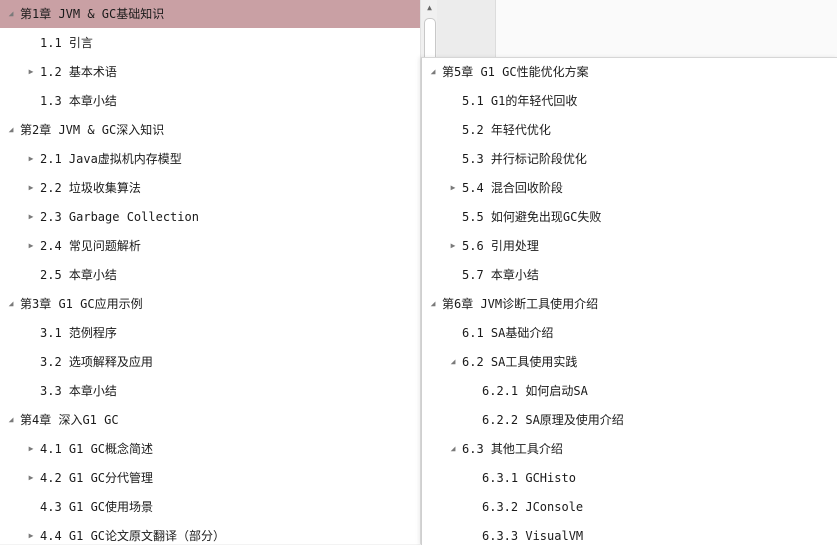  I want to click on tree-item-label: 第6章 JVM诊断工具使用介绍, so click(520, 304).